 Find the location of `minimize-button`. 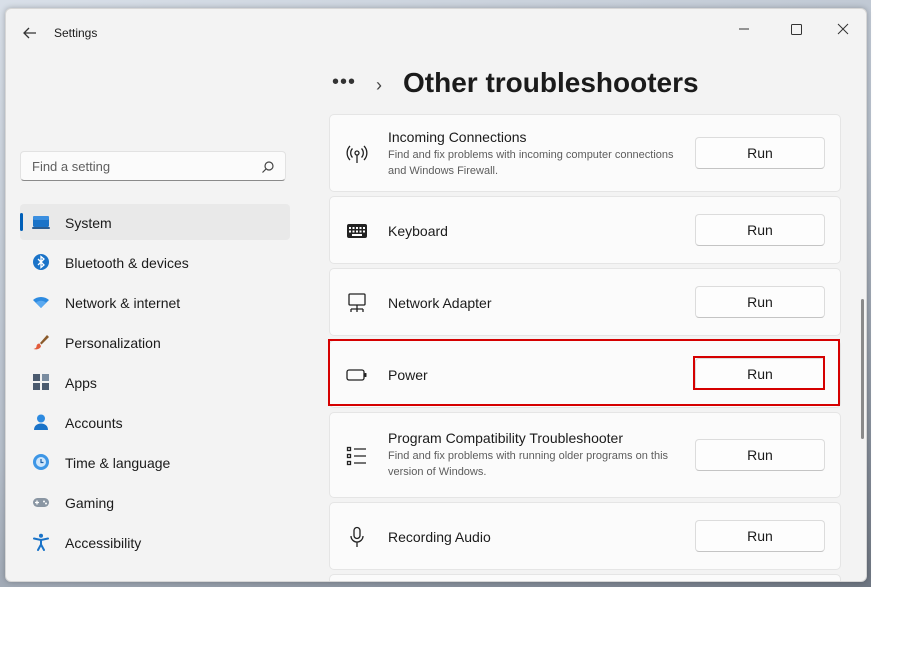

minimize-button is located at coordinates (744, 29).